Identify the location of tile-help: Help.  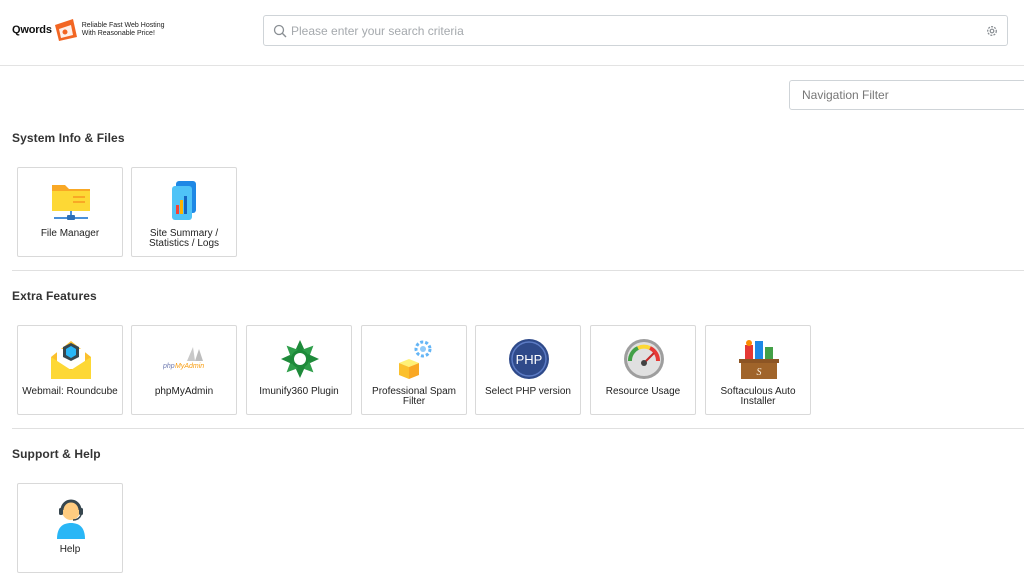
(70, 528).